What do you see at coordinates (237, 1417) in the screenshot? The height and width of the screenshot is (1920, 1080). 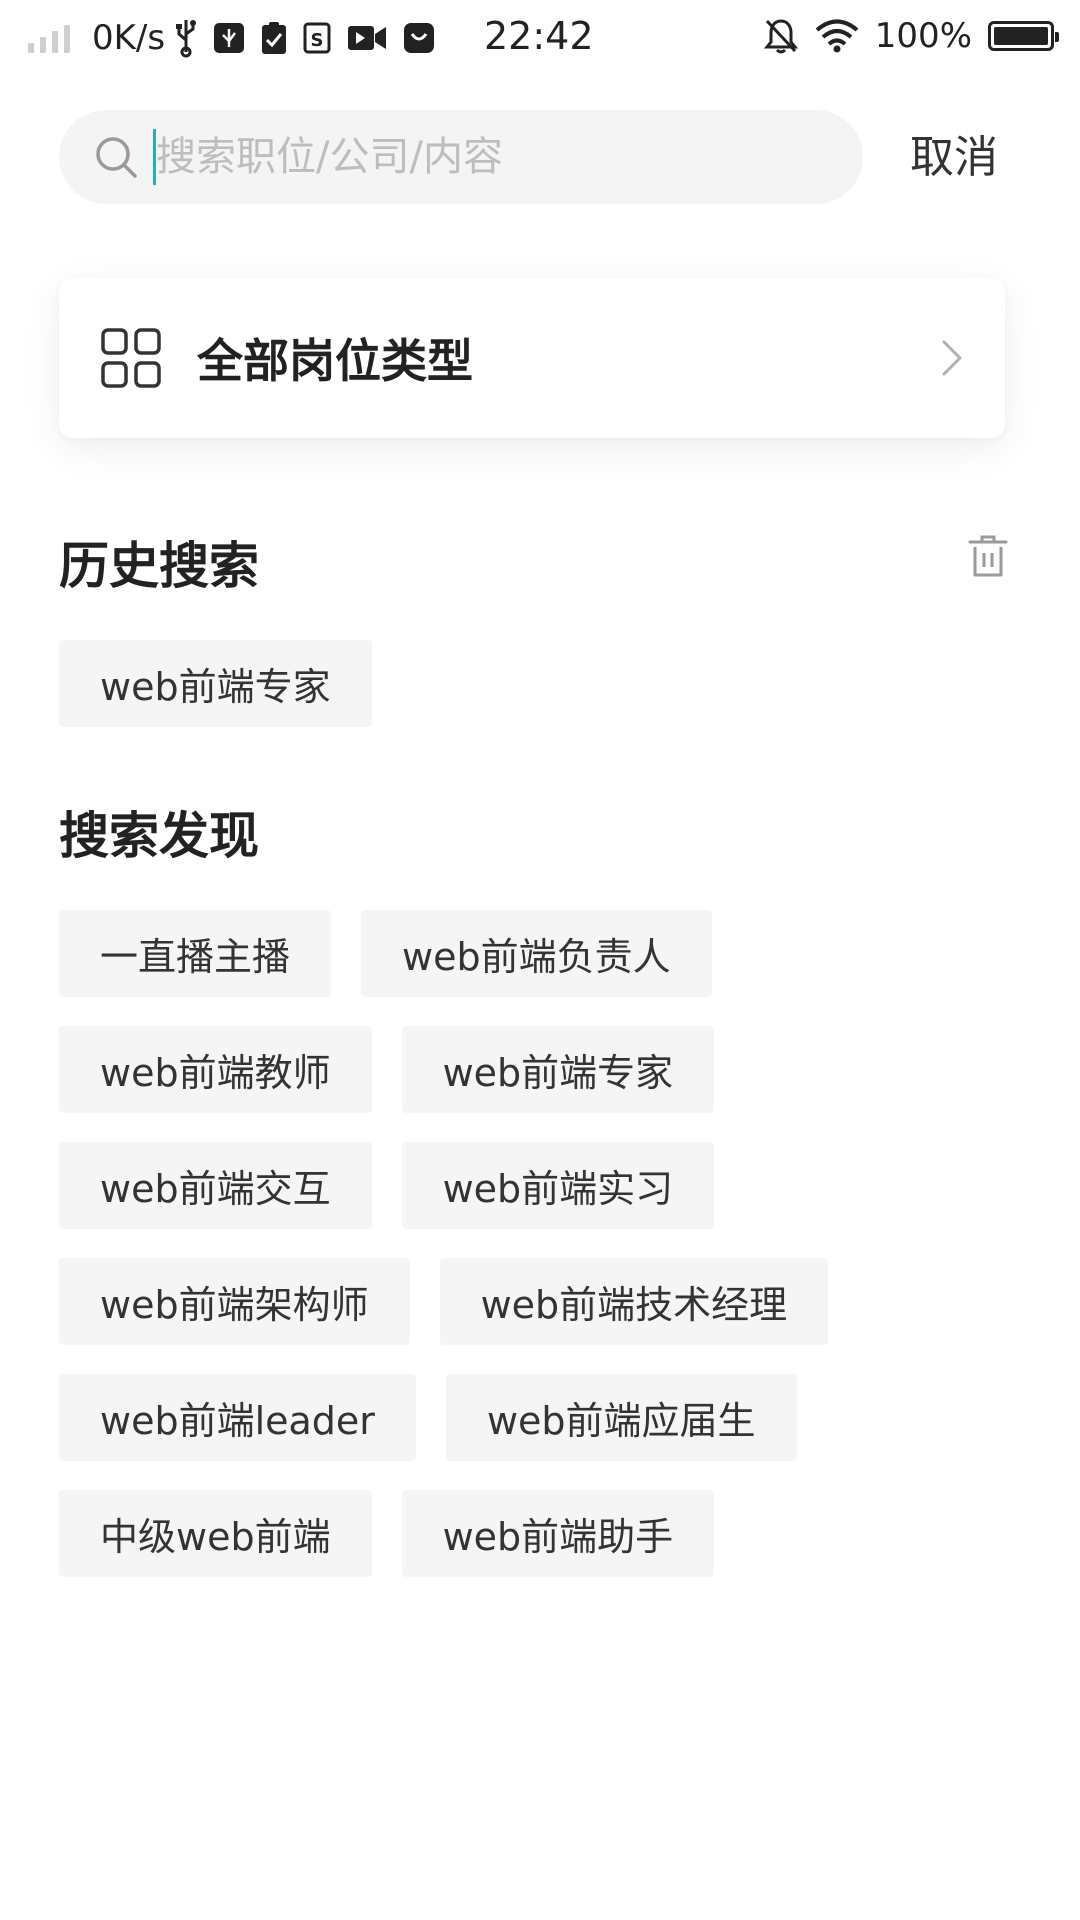 I see `discover-tag: web前端leader` at bounding box center [237, 1417].